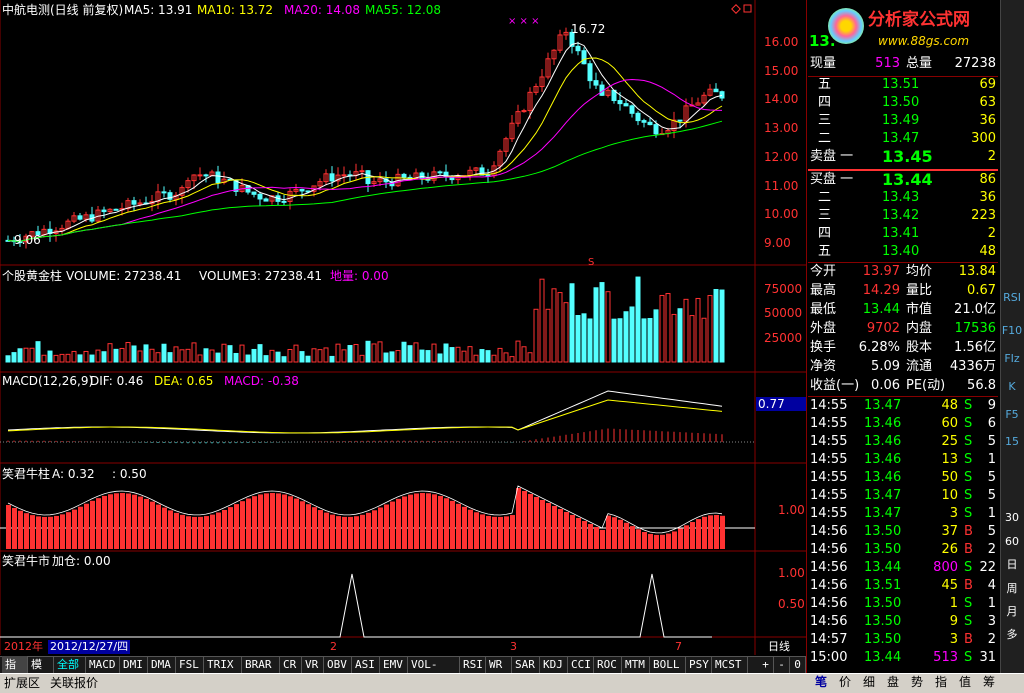  What do you see at coordinates (89, 647) in the screenshot?
I see `timeline-cursor-date: 2012/12/27/四` at bounding box center [89, 647].